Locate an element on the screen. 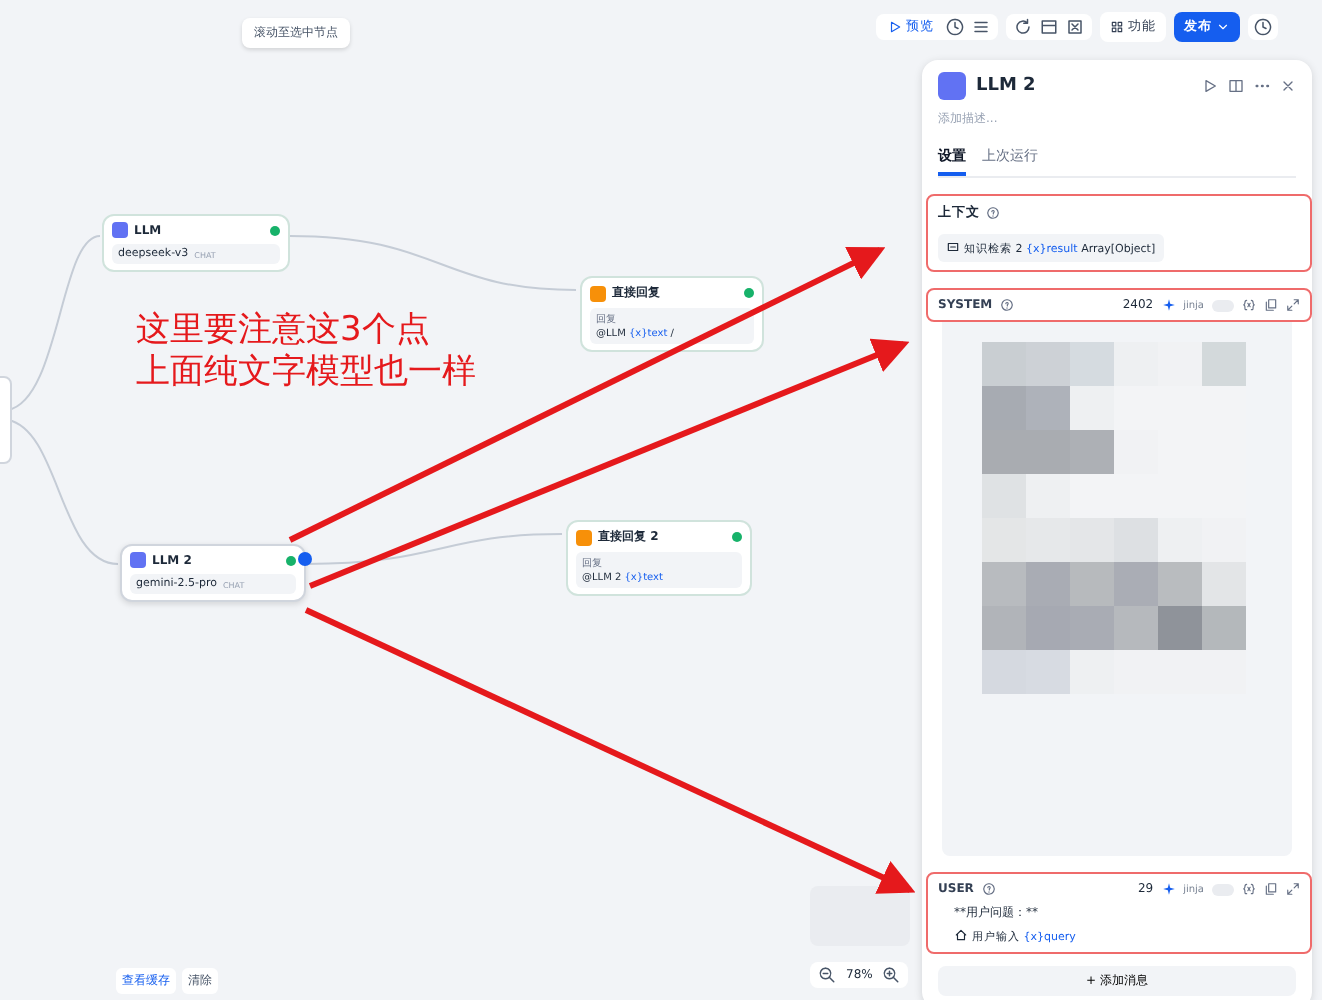  clock-icon is located at coordinates (955, 27).